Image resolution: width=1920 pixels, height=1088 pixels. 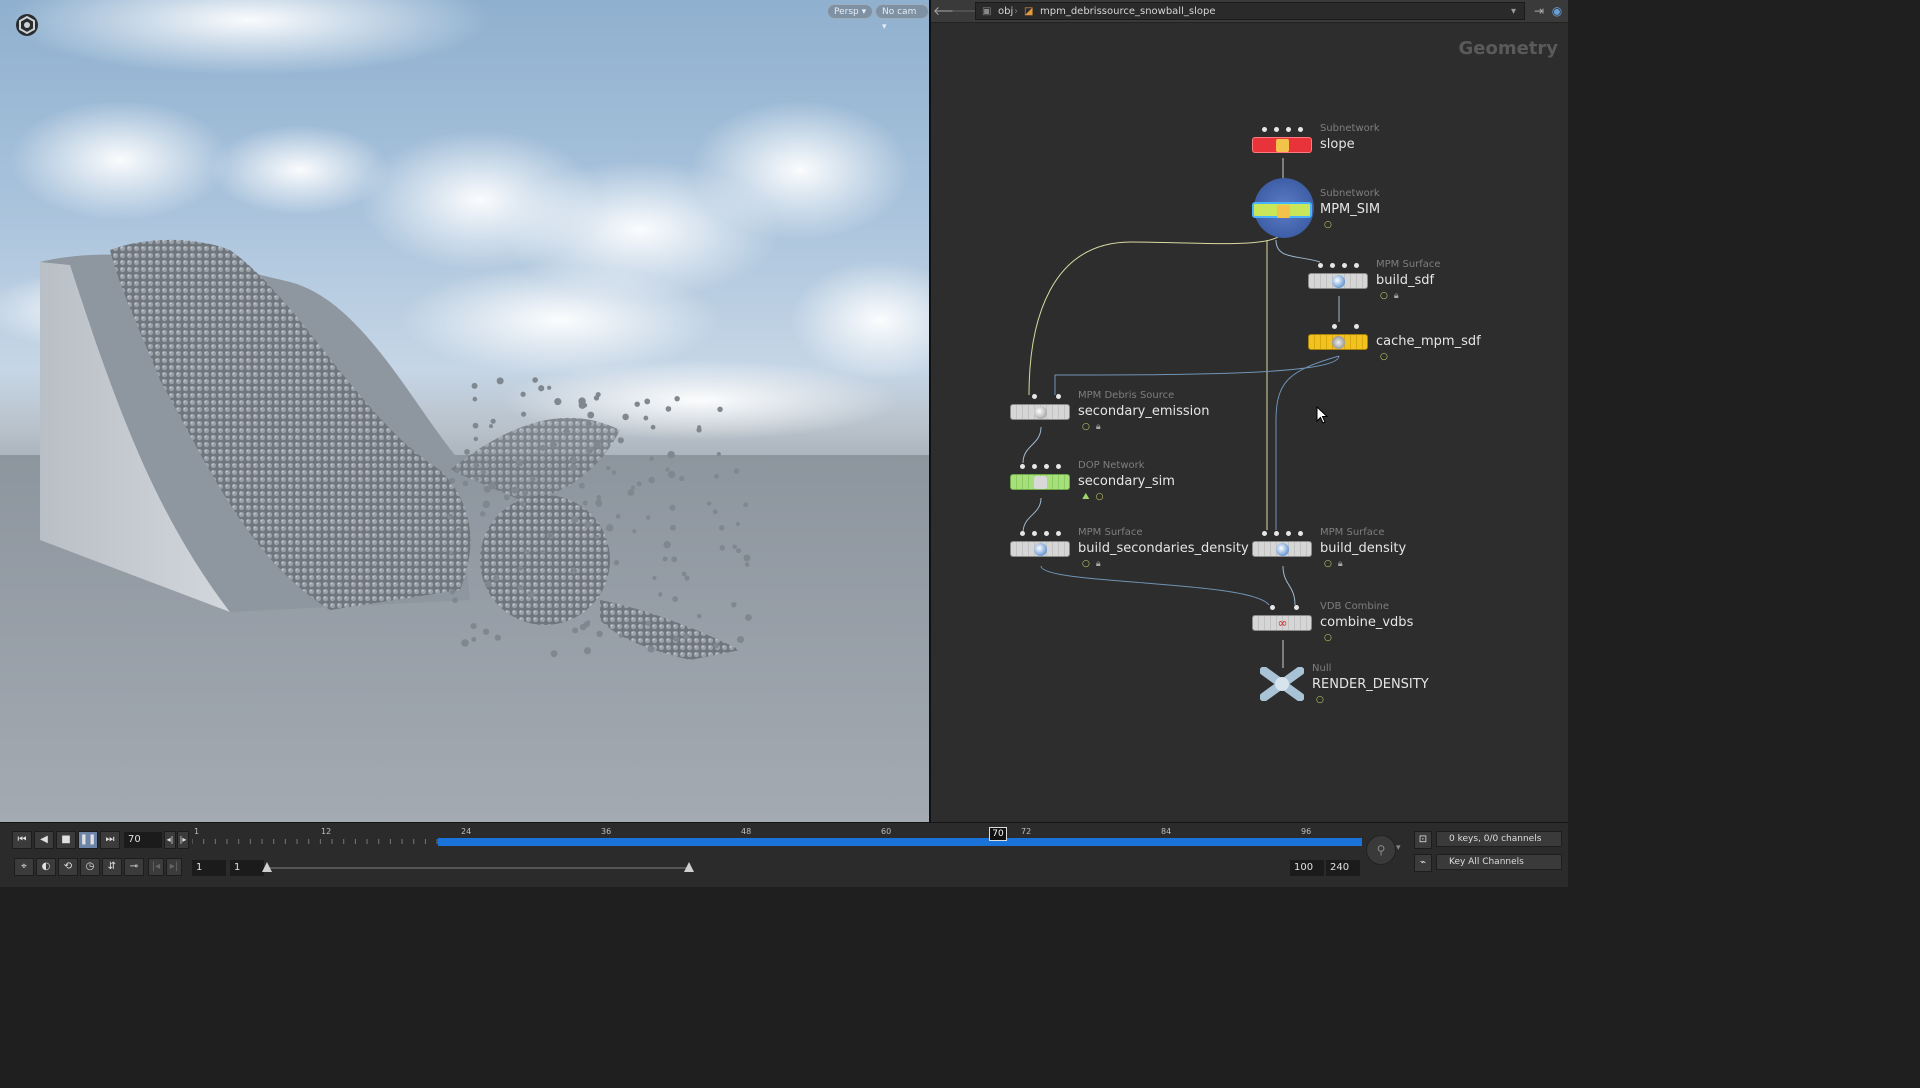 What do you see at coordinates (1423, 863) in the screenshot?
I see `key-all-icon: ⌁` at bounding box center [1423, 863].